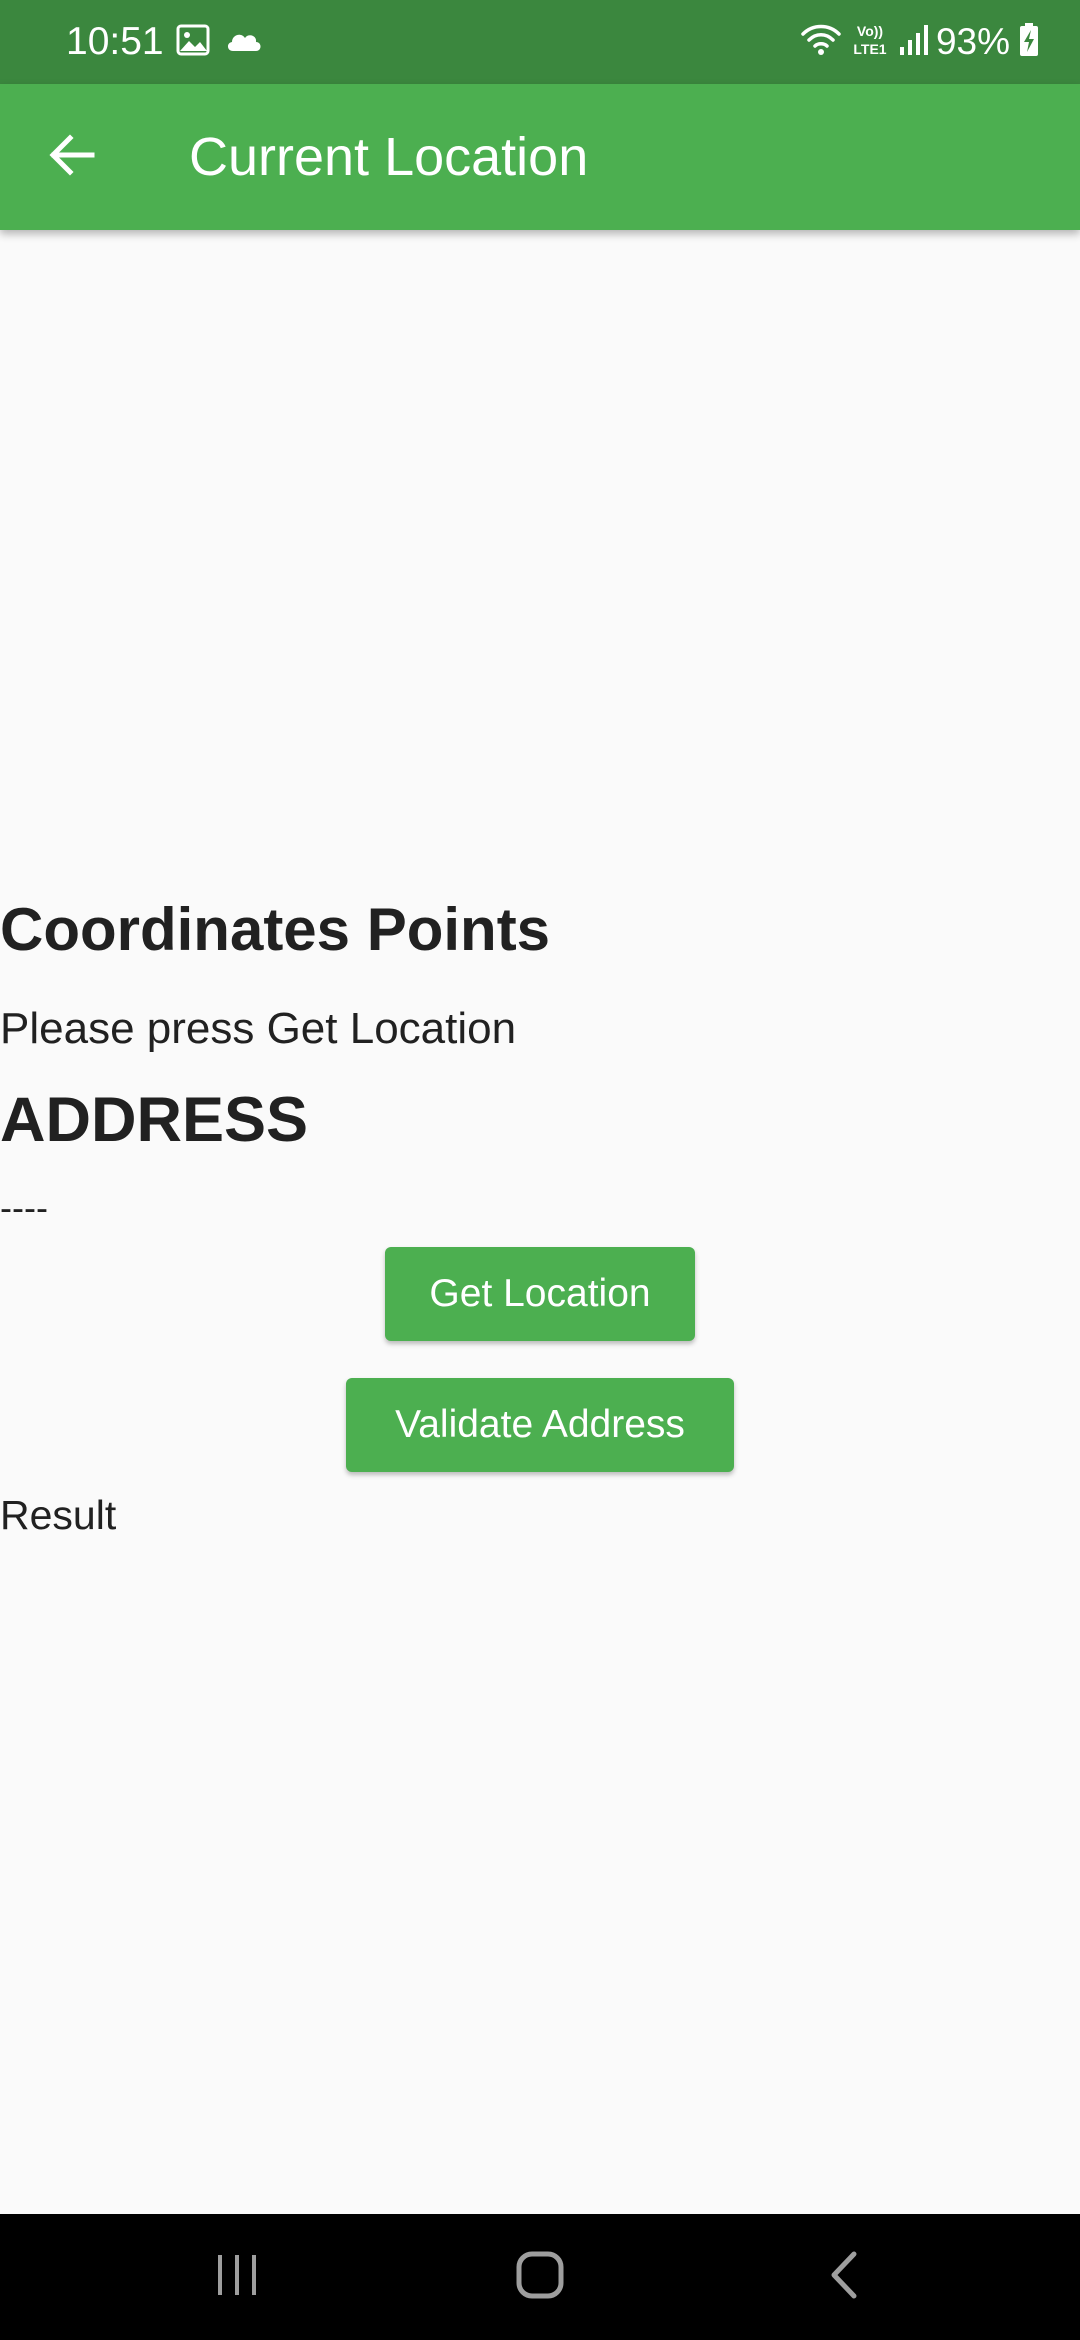 Image resolution: width=1080 pixels, height=2340 pixels. What do you see at coordinates (154, 1120) in the screenshot?
I see `address-heading: ADDRESS` at bounding box center [154, 1120].